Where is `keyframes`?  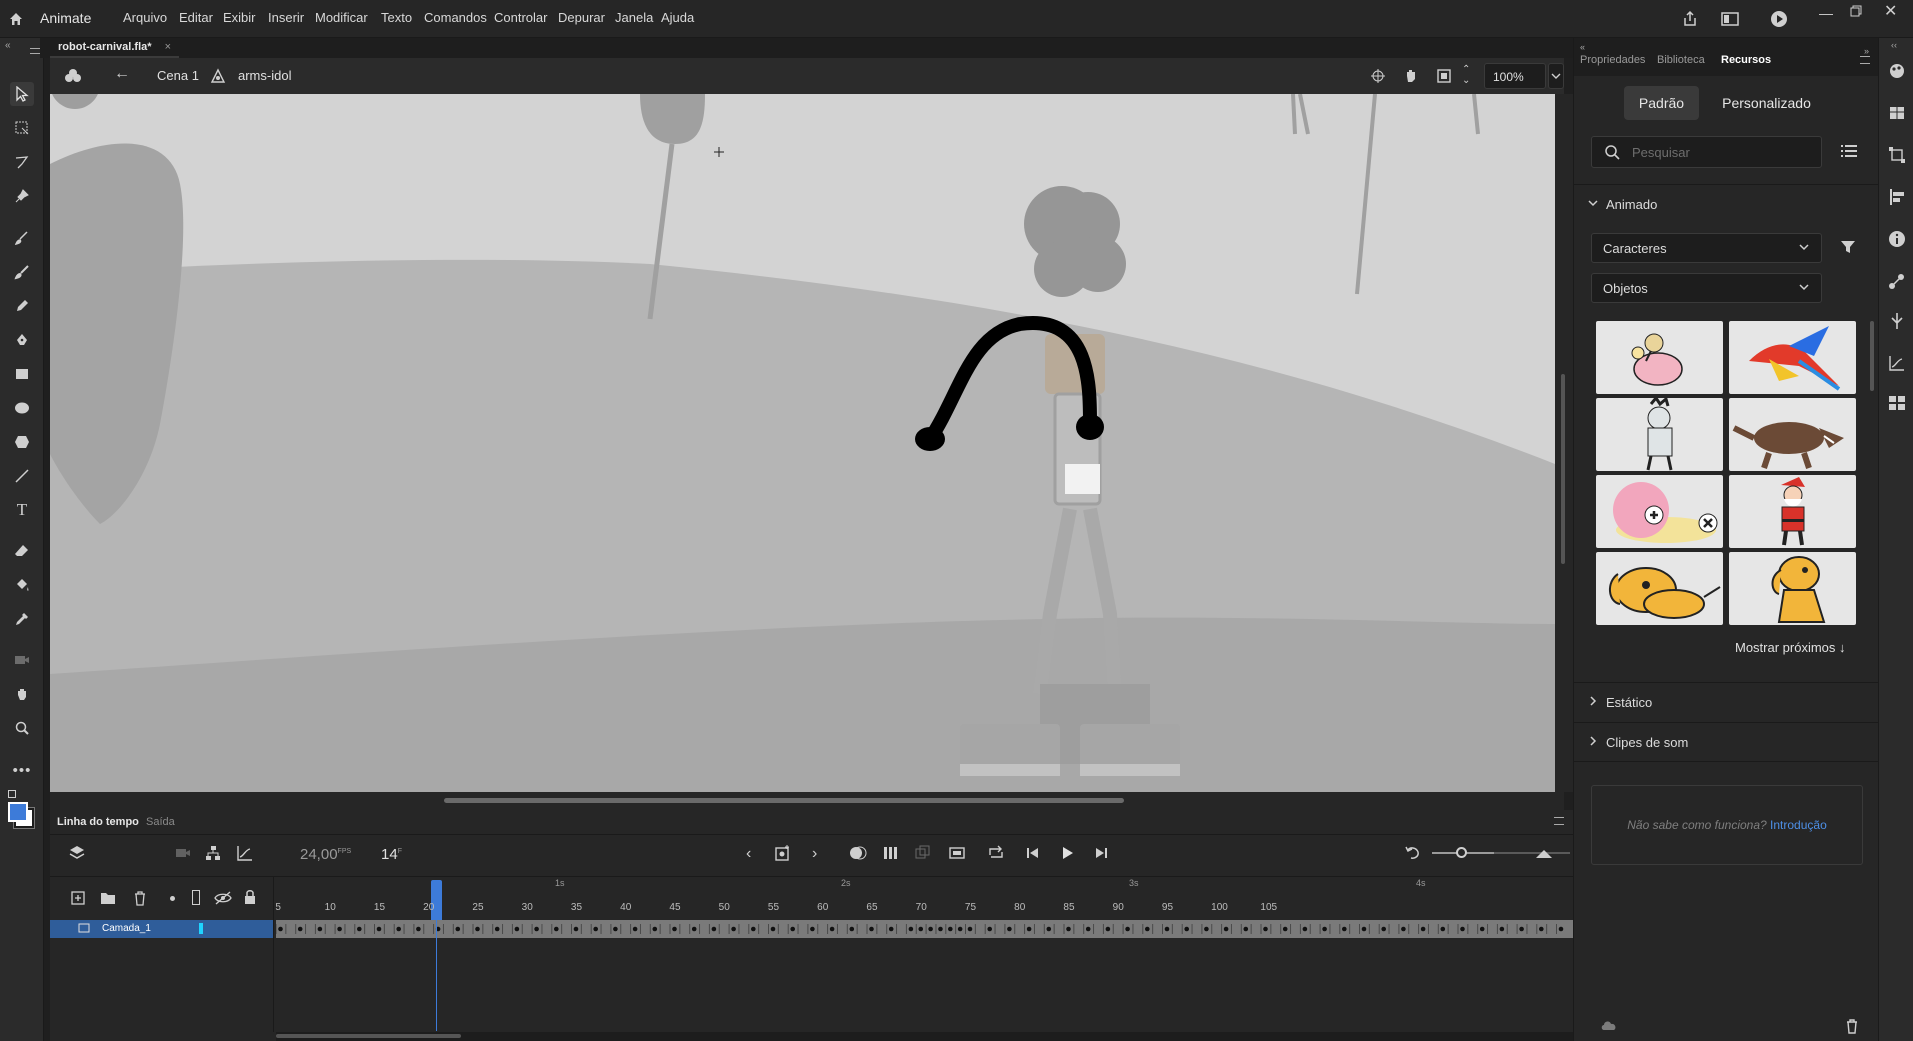 keyframes is located at coordinates (924, 929).